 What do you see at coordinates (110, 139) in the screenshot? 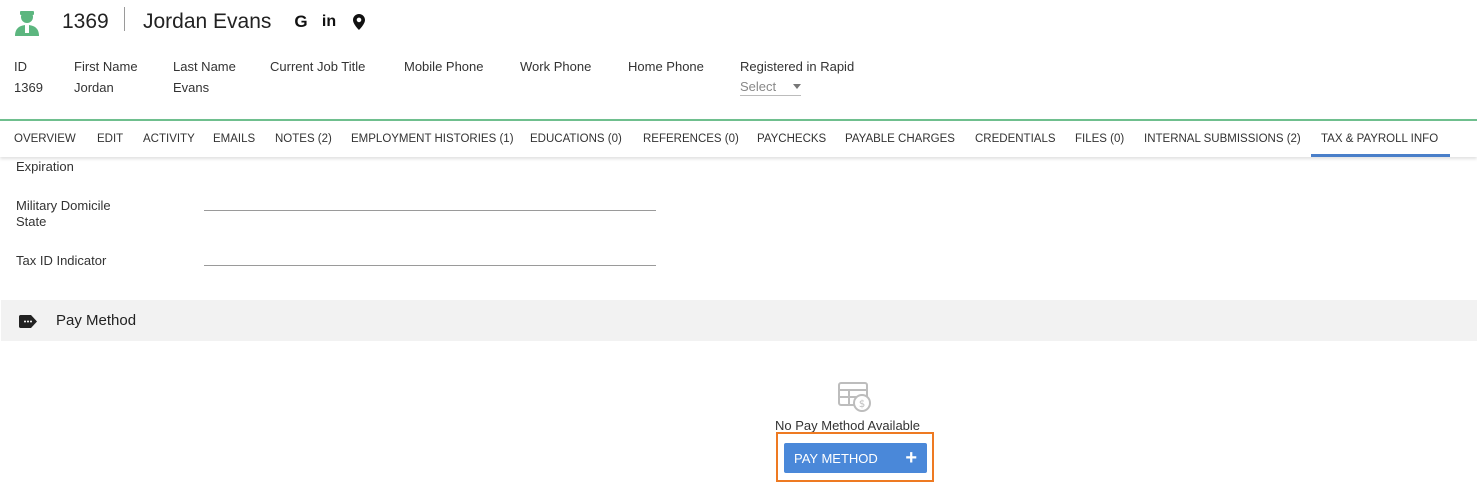
I see `tab-edit: EDIT` at bounding box center [110, 139].